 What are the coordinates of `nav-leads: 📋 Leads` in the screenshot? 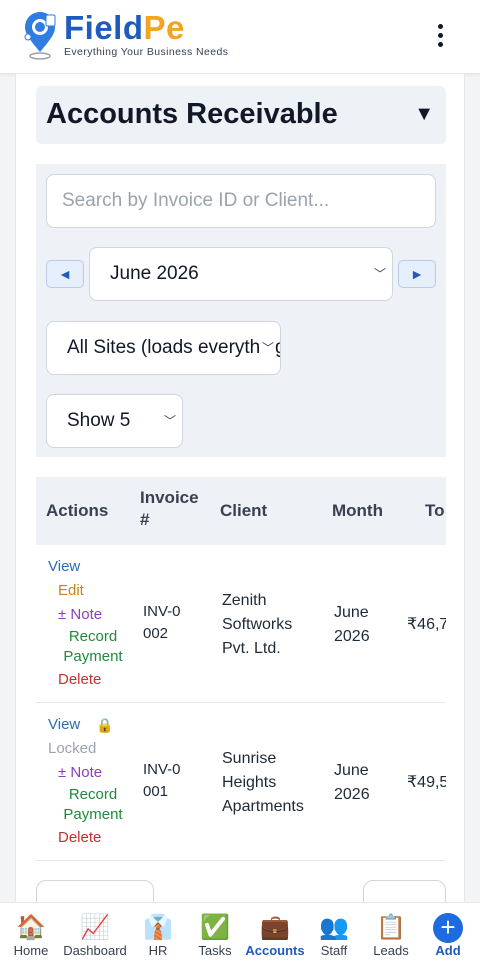 It's located at (391, 935).